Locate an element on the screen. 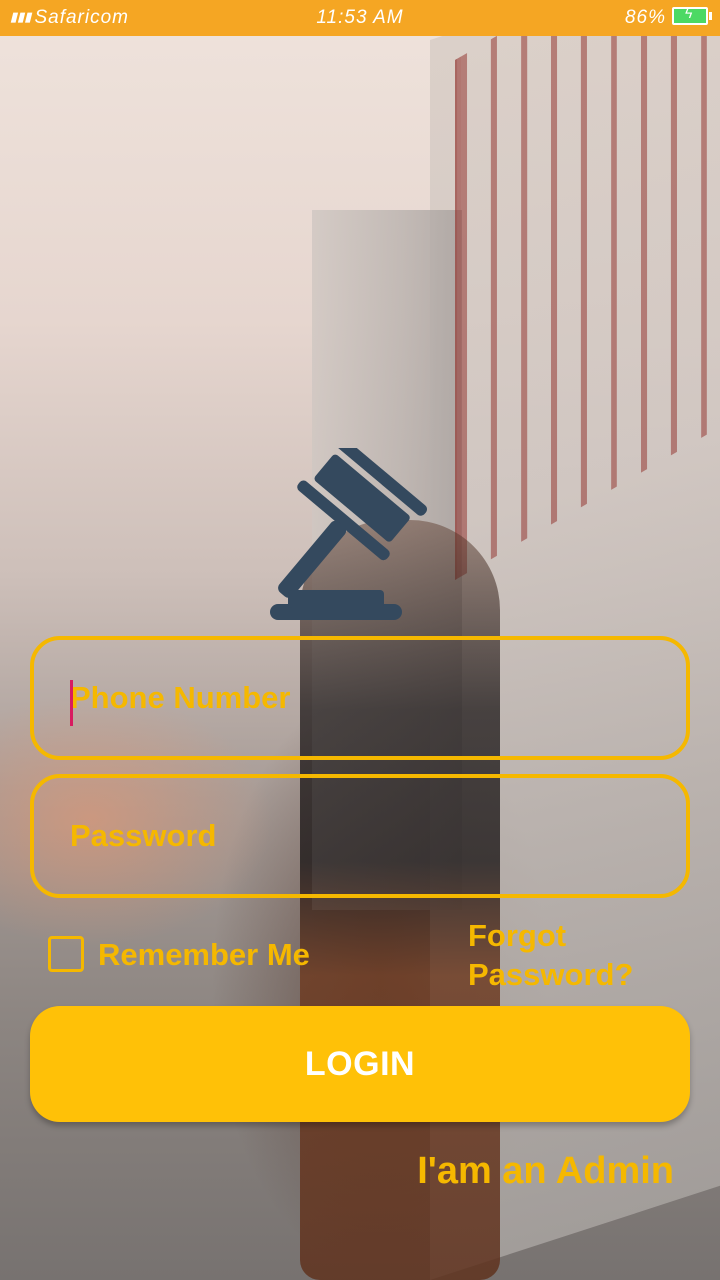 The image size is (720, 1280). charging-icon: ϟ is located at coordinates (689, 13).